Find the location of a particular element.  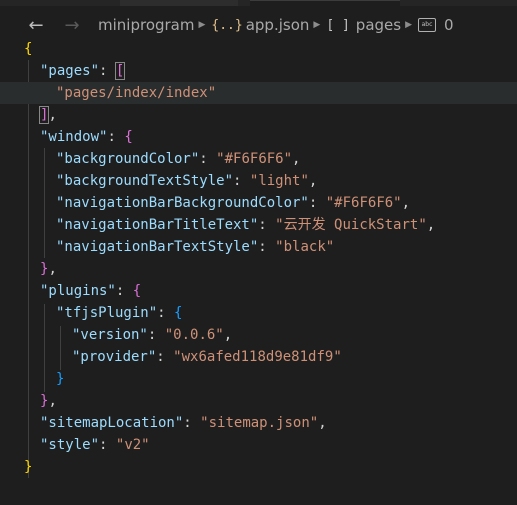

forward-arrow-icon: → is located at coordinates (72, 25).